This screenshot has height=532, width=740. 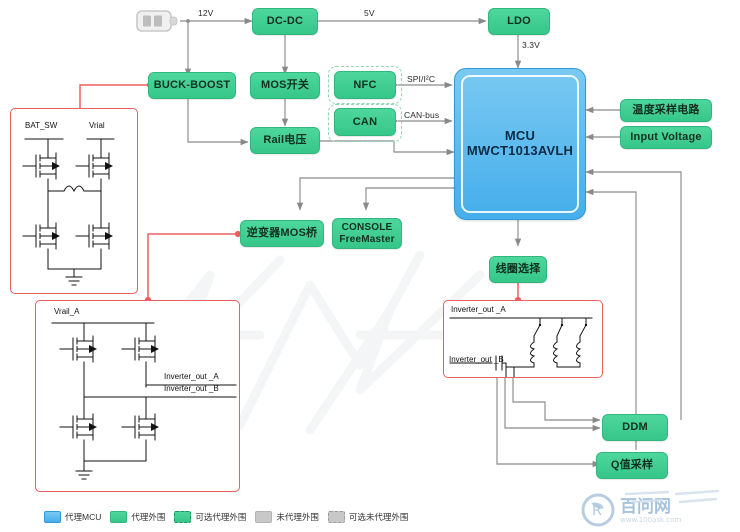 I want to click on schematic-inverter-bridge: Vrail_A Inverter_out _A Inverter_out _B, so click(x=137, y=396).